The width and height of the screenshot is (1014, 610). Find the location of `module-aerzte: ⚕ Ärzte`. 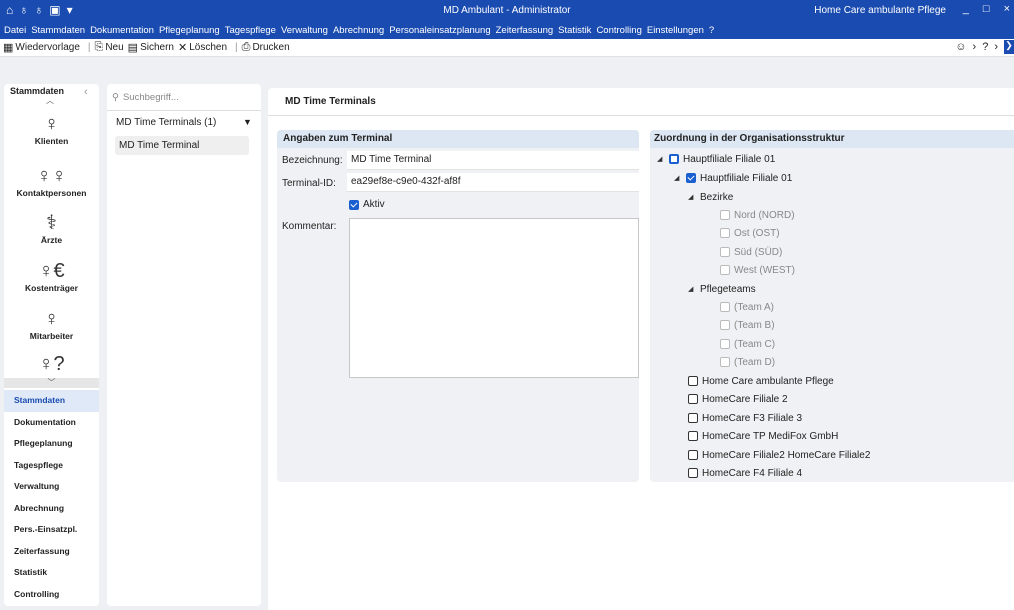

module-aerzte: ⚕ Ärzte is located at coordinates (51, 228).